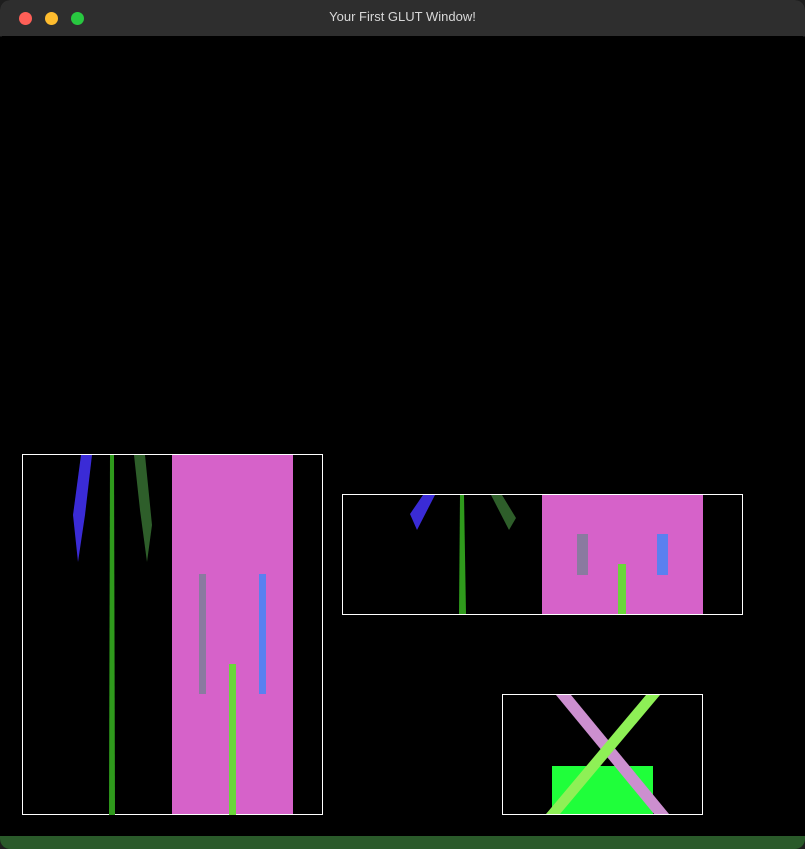  I want to click on bottom-edge, so click(402, 842).